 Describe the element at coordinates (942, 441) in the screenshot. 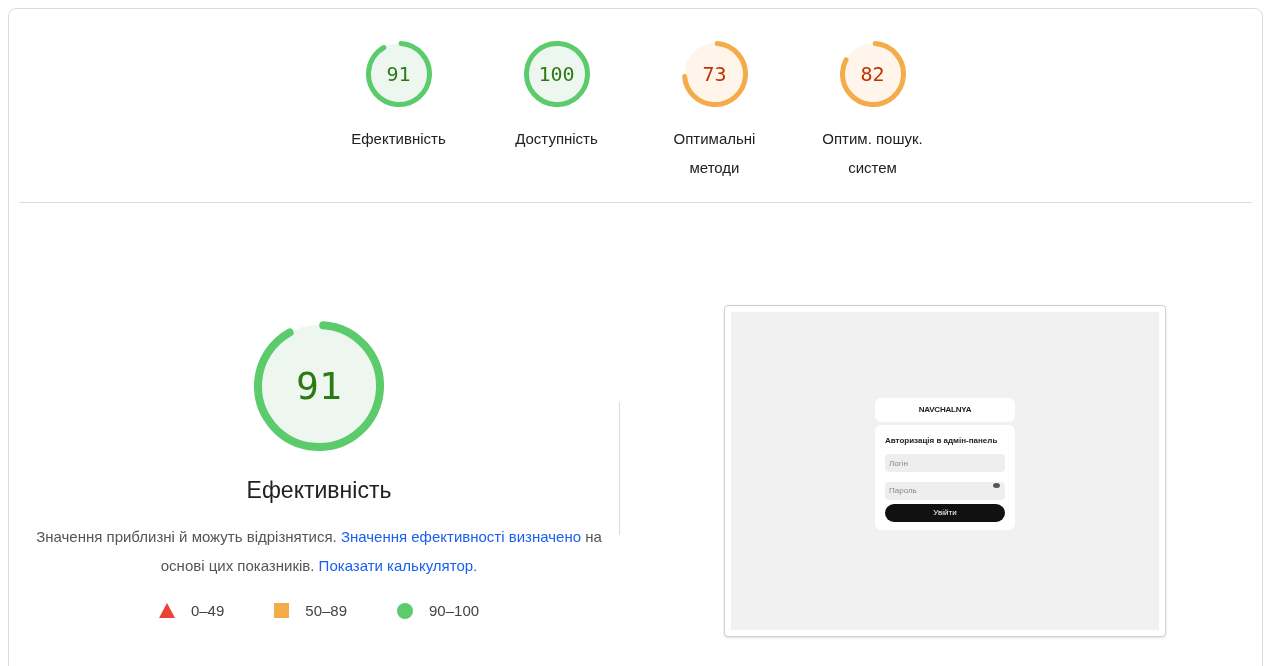

I see `login-heading: Авторизація в адмін-панель` at that location.